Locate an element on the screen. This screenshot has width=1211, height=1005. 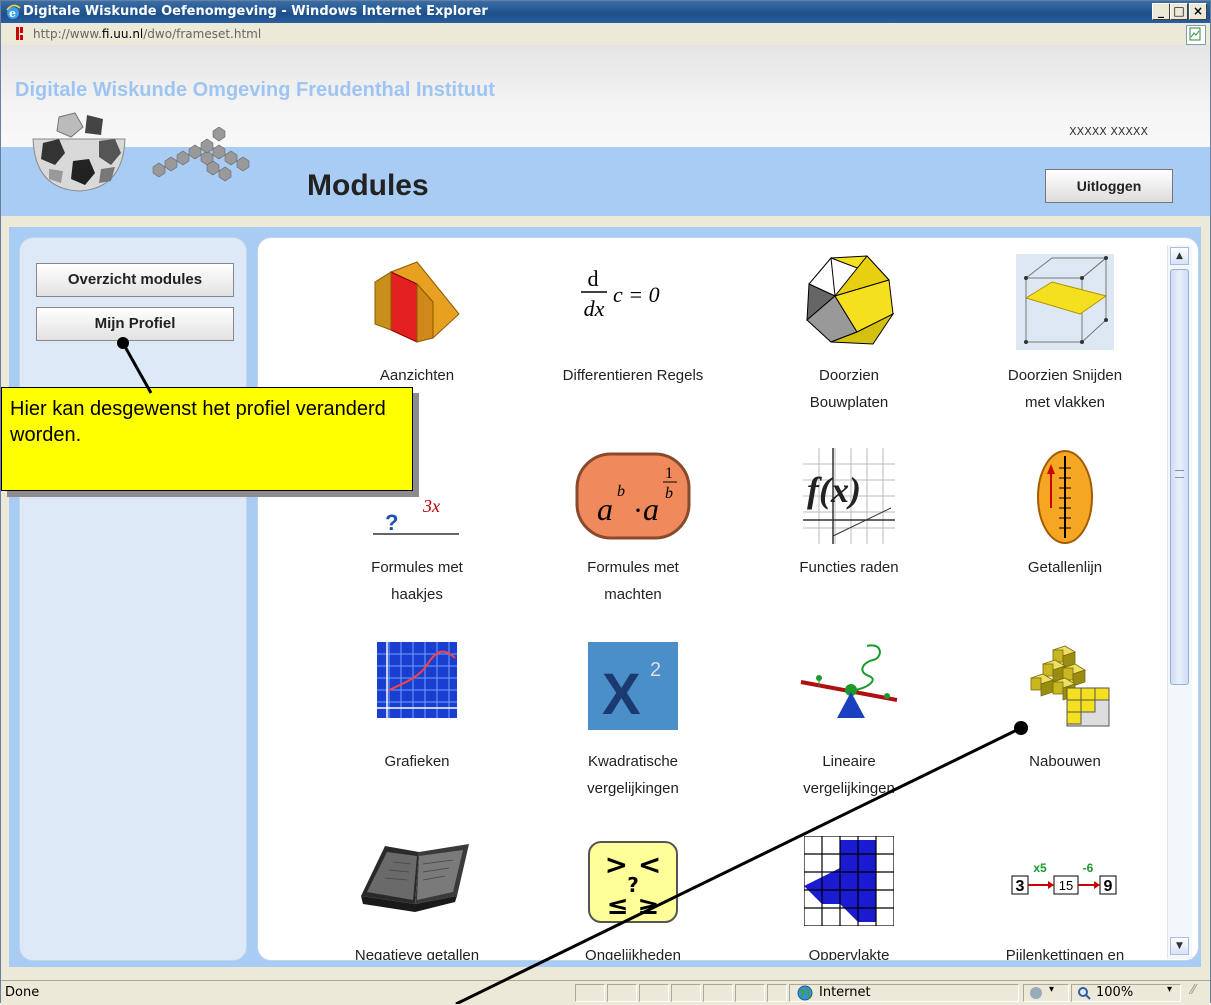
minimize-button: _ is located at coordinates (1161, 11).